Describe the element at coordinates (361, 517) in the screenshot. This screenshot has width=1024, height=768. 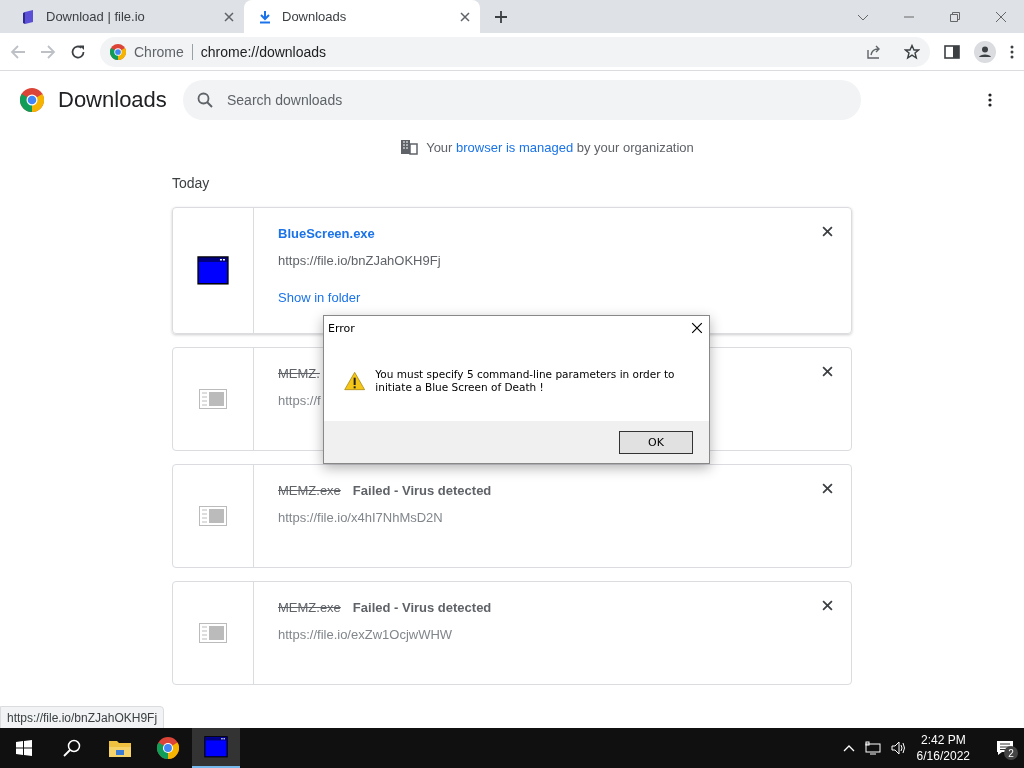
I see `source-url: https://file.io/x4hI7NhMsD2N` at that location.